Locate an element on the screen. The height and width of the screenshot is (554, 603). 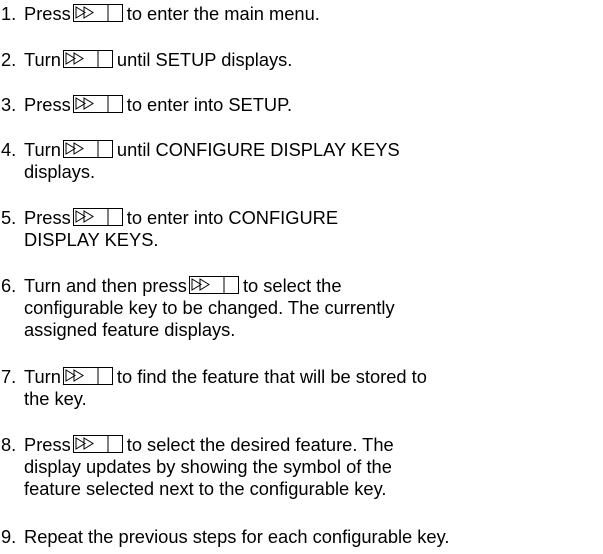
step-number: 4. is located at coordinates (9, 149).